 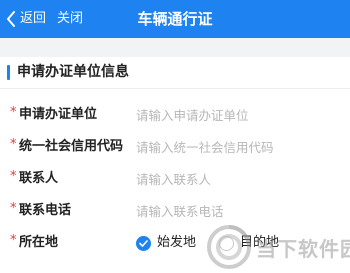 I want to click on radio-destination-label: 目的地, so click(x=260, y=242).